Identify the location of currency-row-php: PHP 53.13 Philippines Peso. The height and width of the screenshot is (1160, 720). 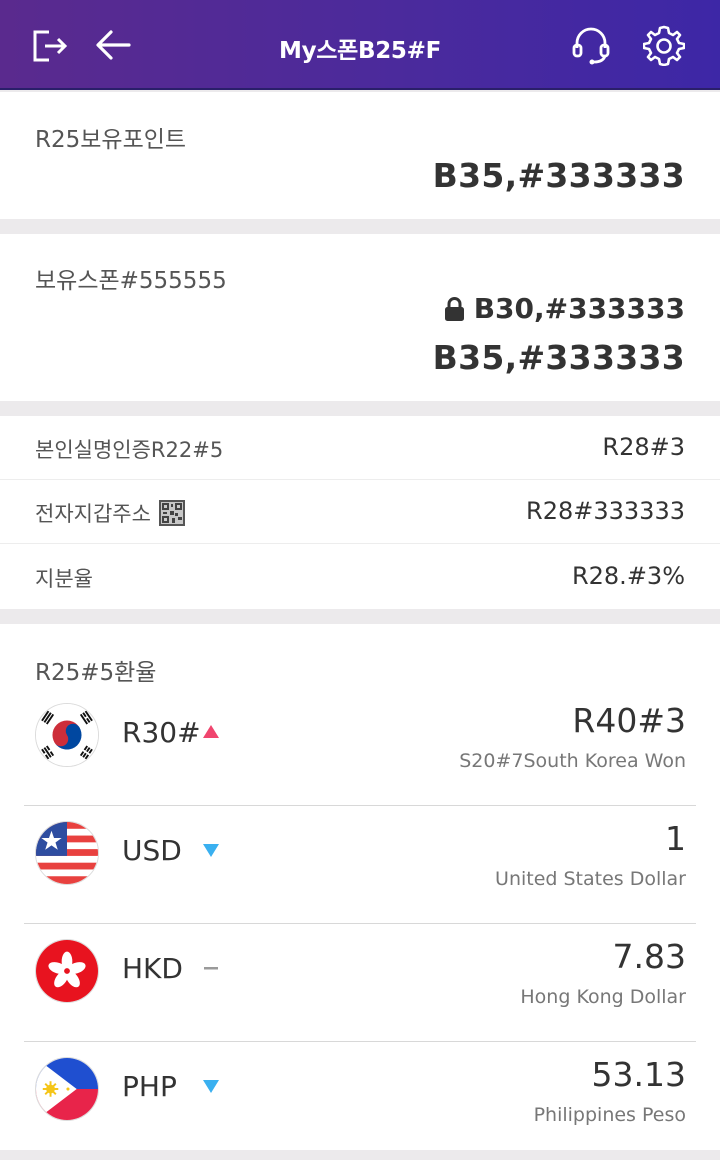
(360, 1101).